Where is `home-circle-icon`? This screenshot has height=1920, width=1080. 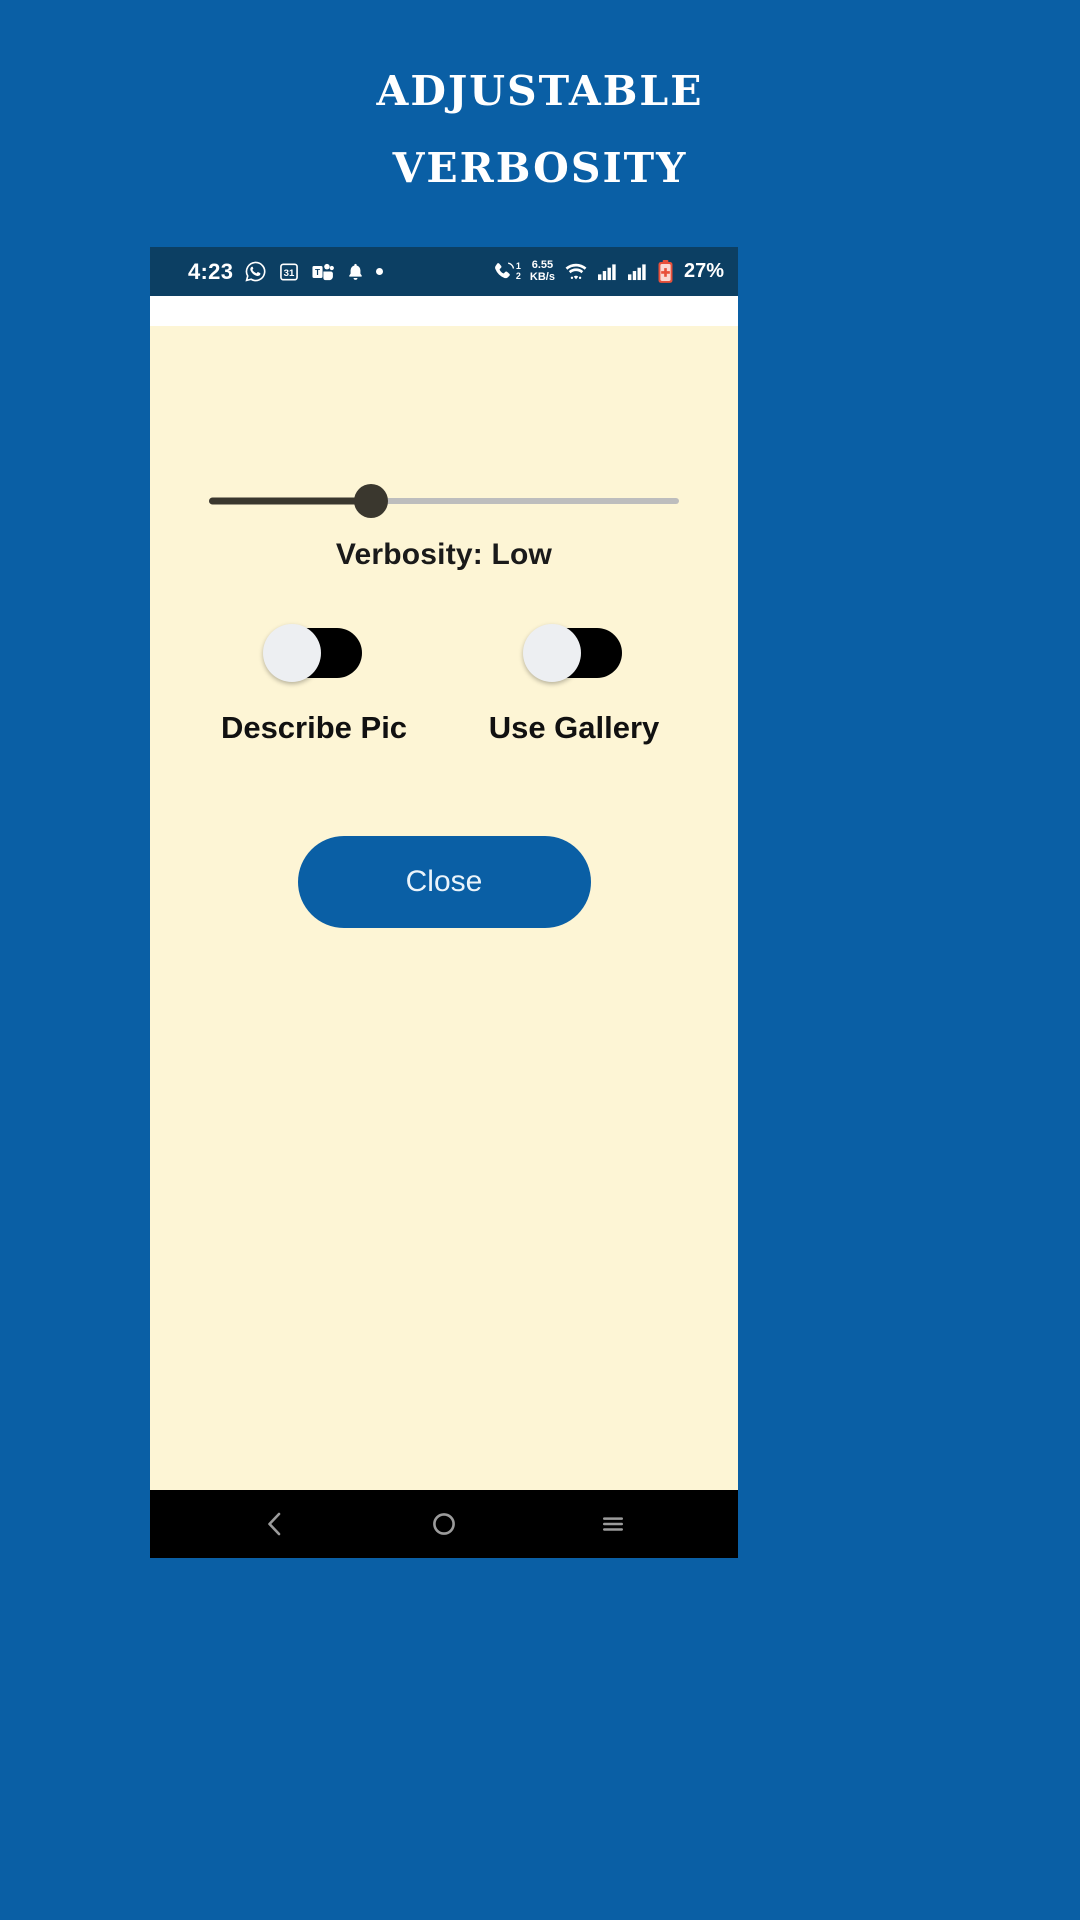 home-circle-icon is located at coordinates (444, 1524).